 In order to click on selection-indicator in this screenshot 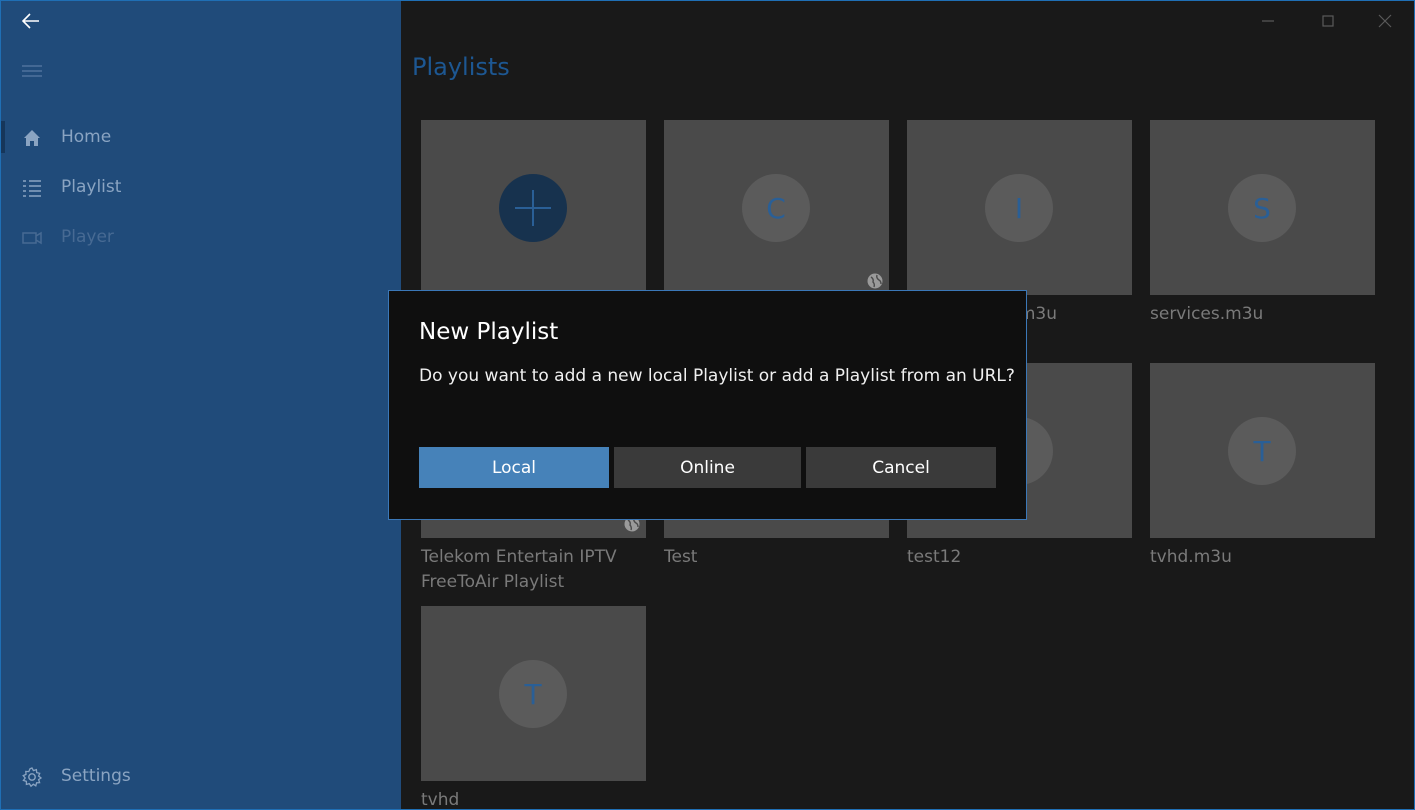, I will do `click(3, 137)`.